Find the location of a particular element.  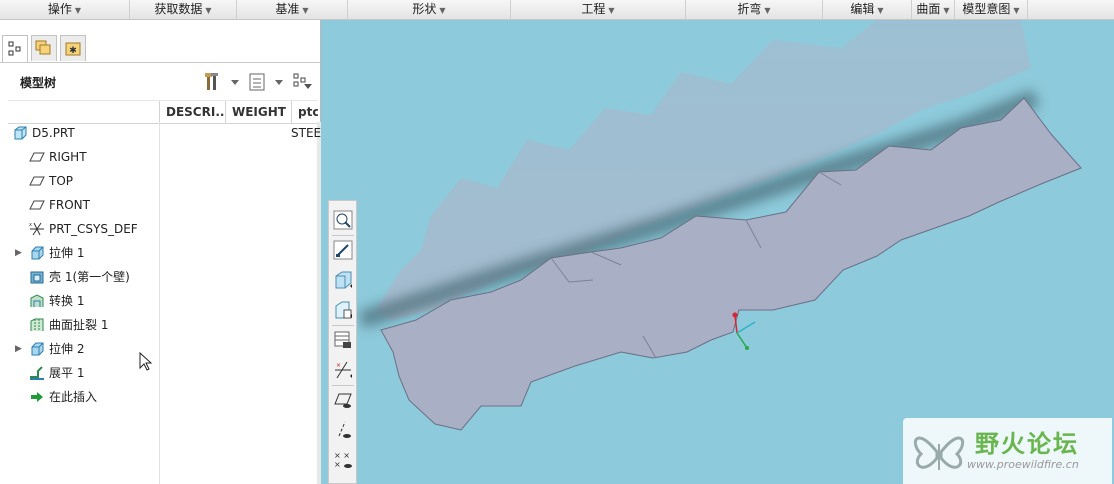

tree-item: FRONT is located at coordinates (159, 205).